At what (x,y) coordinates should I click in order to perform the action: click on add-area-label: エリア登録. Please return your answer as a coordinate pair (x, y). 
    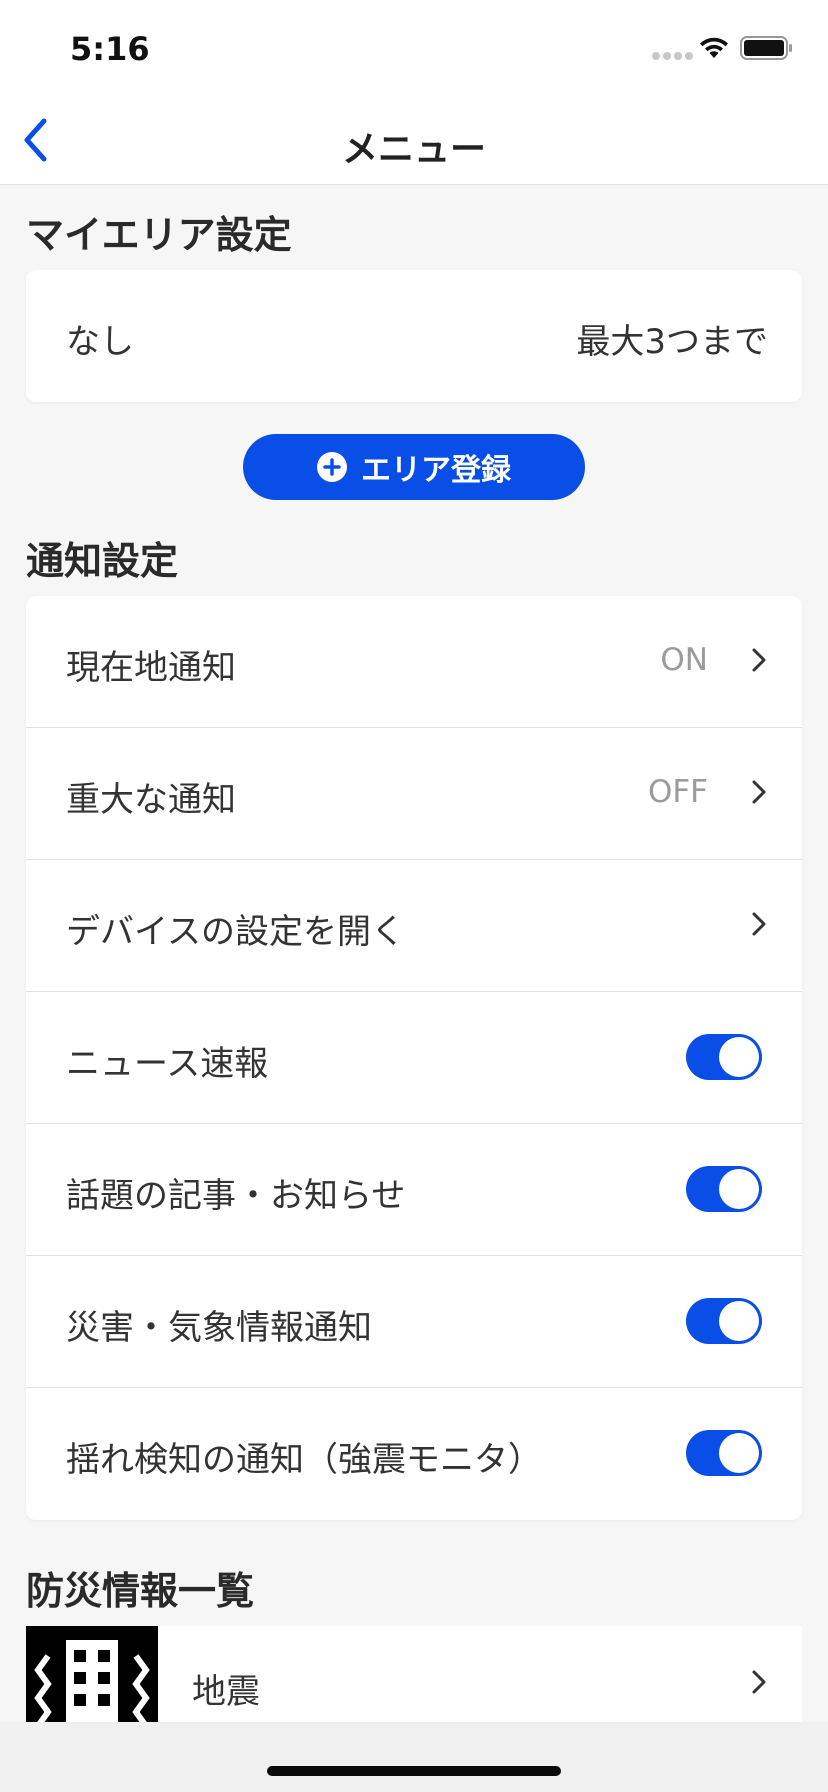
    Looking at the image, I should click on (436, 470).